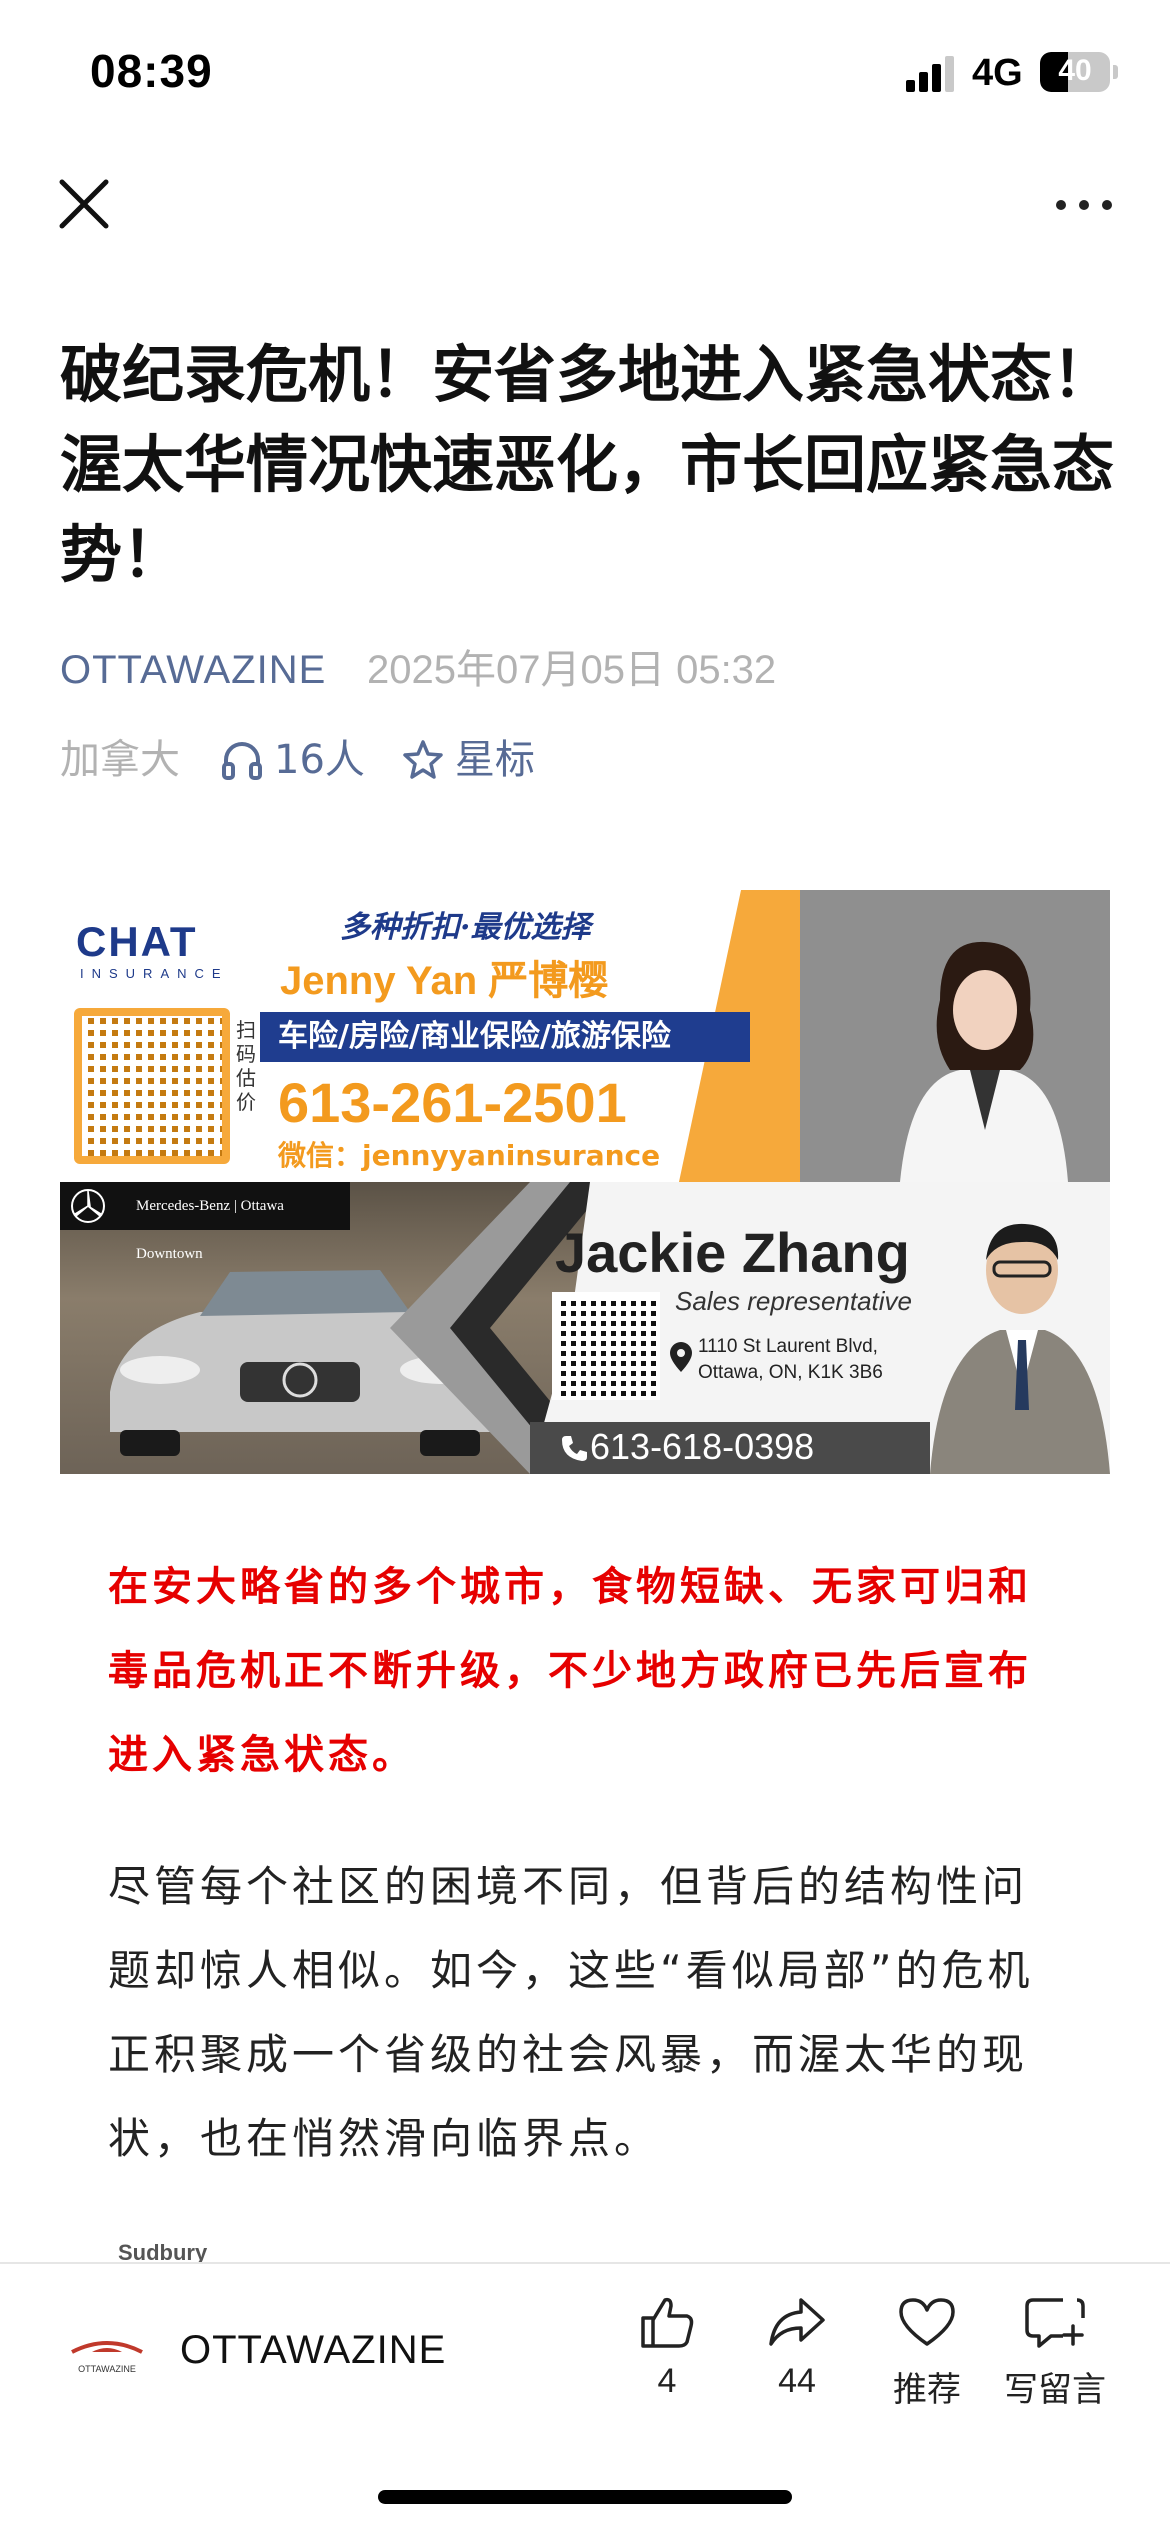 Image resolution: width=1170 pixels, height=2532 pixels. Describe the element at coordinates (797, 2381) in the screenshot. I see `share-count: 44` at that location.